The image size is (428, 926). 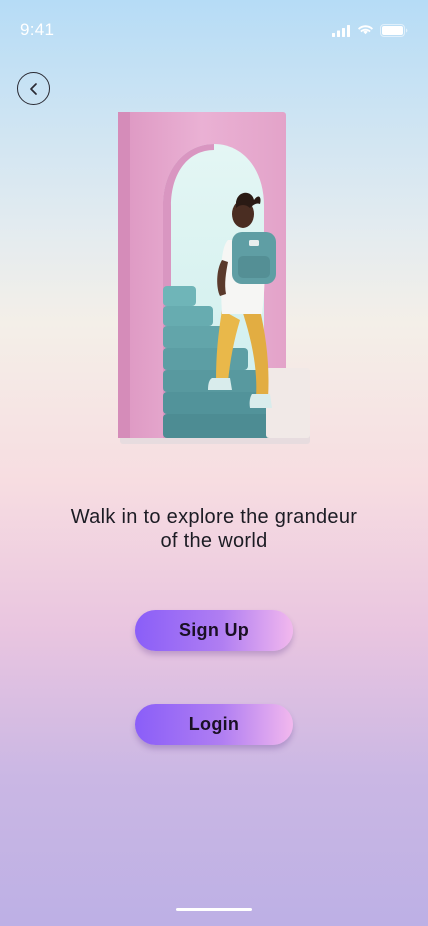 What do you see at coordinates (394, 30) in the screenshot?
I see `battery-icon` at bounding box center [394, 30].